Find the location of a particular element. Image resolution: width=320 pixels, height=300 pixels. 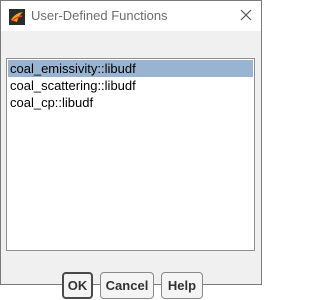

list-item: coal_cp::libudf is located at coordinates (130, 102).